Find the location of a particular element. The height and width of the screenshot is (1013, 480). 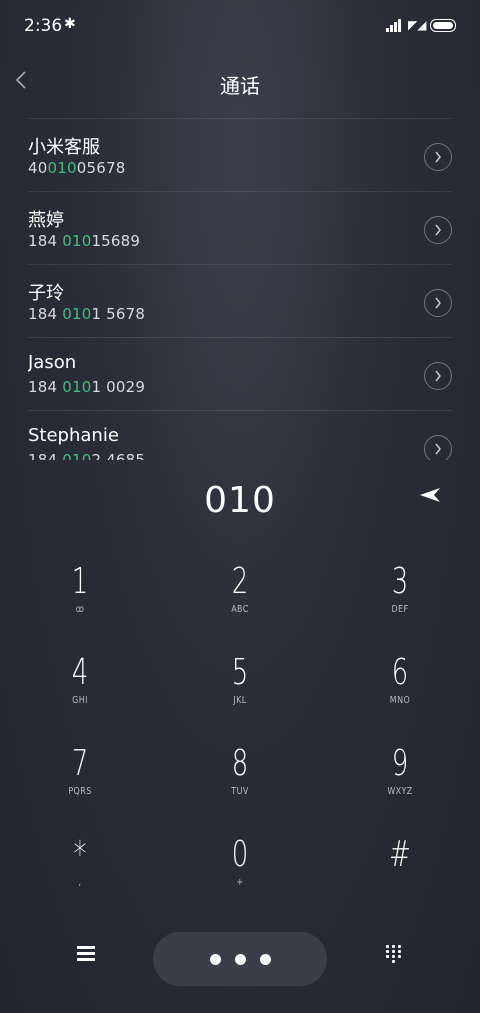

menu-icon is located at coordinates (86, 954).